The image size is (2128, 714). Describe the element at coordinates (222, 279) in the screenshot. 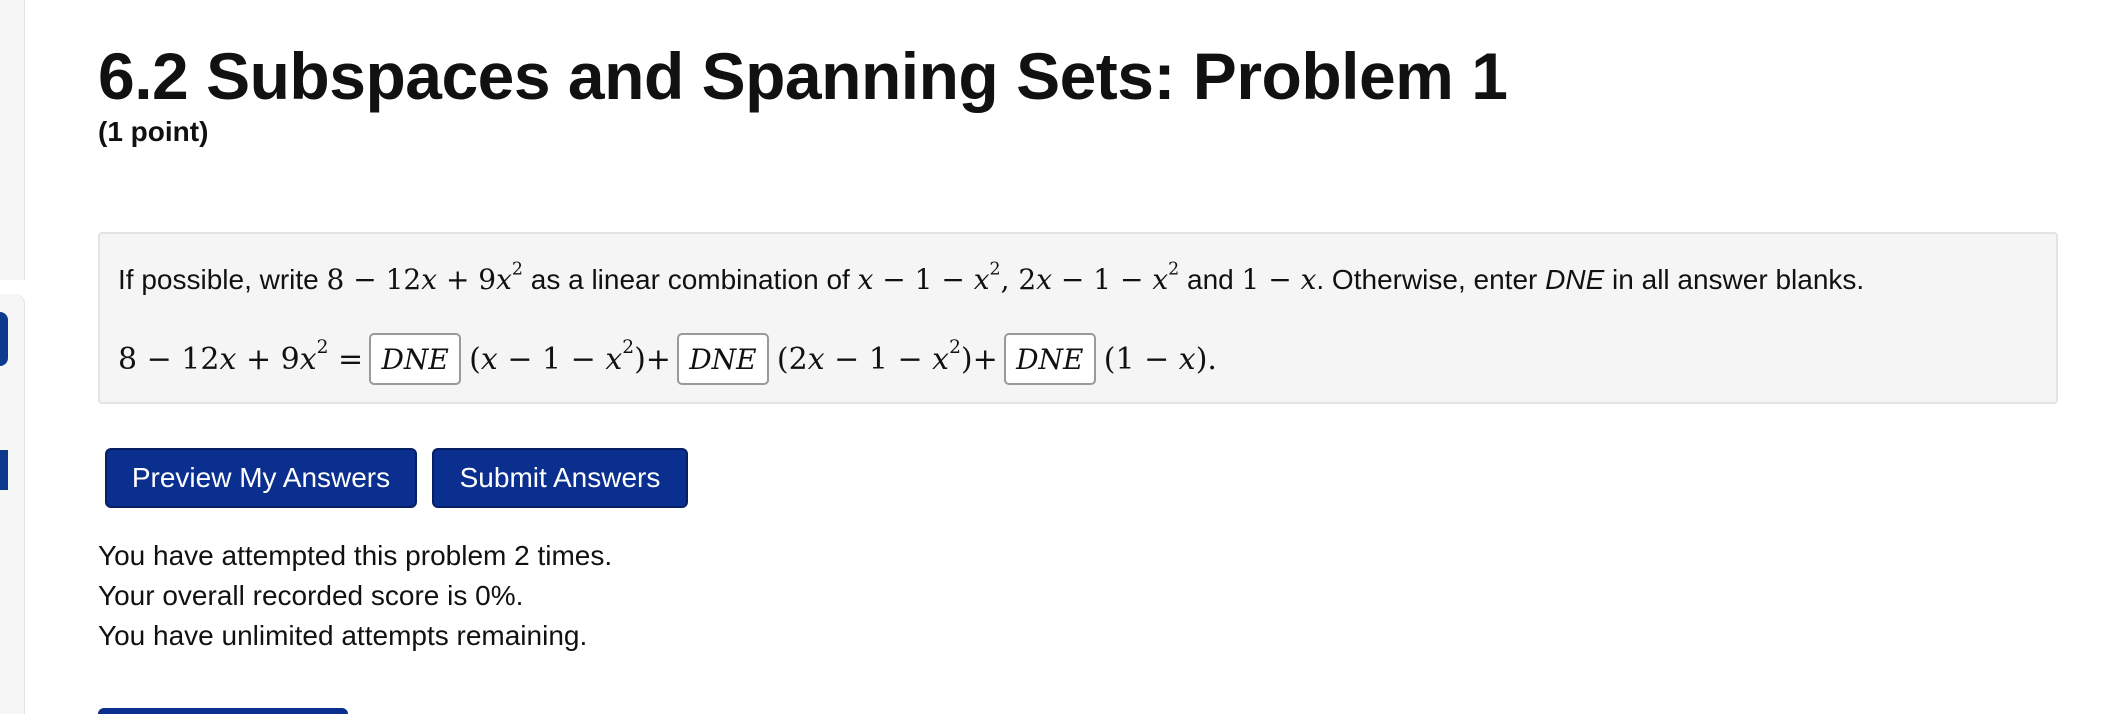

I see `problem-intro-prefix: If possible, write` at that location.